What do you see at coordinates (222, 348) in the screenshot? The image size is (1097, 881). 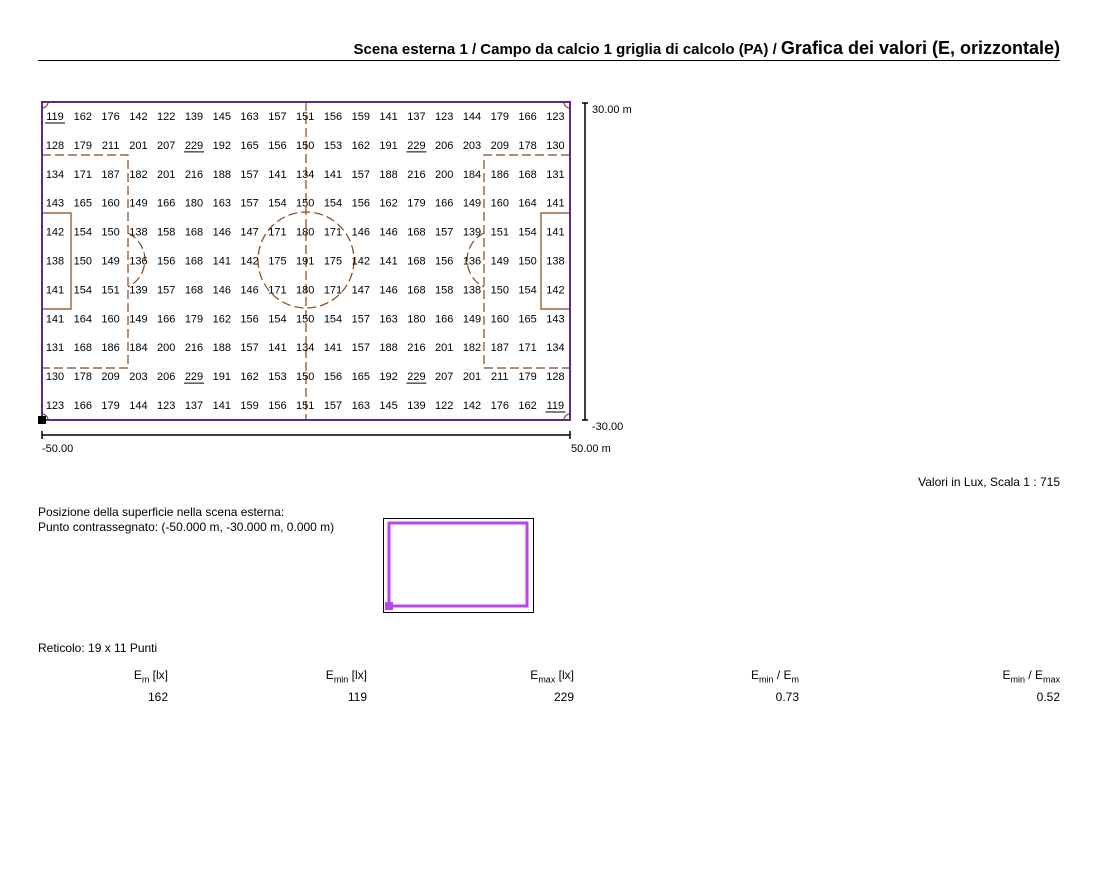 I see `grid-value: 188` at bounding box center [222, 348].